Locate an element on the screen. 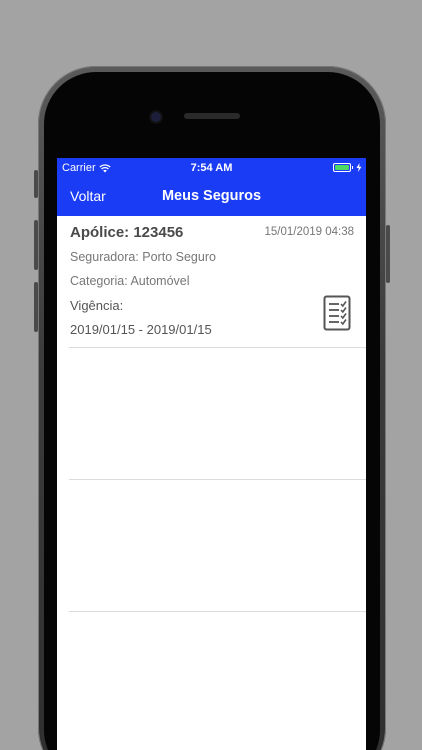  policy-number: Apólice: 123456 is located at coordinates (127, 232).